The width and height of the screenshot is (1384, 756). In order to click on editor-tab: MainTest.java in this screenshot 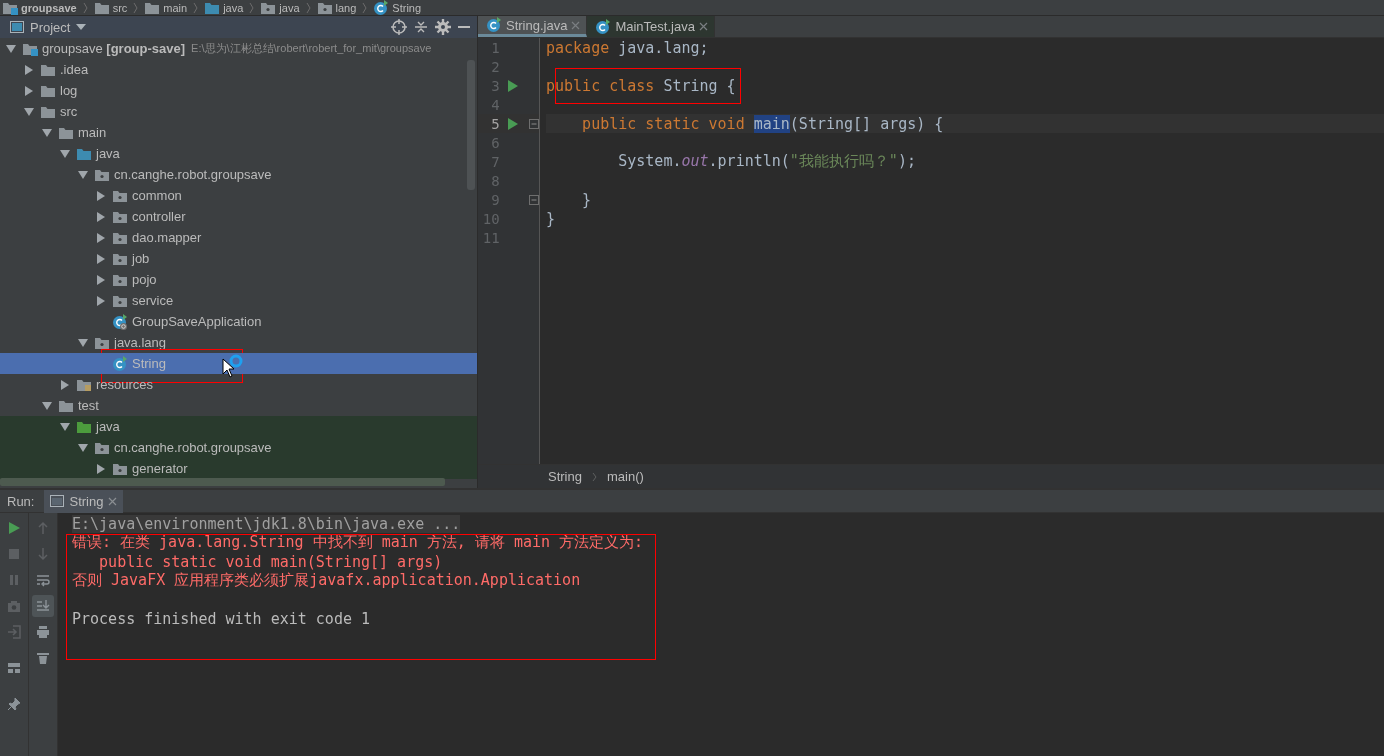, I will do `click(651, 26)`.